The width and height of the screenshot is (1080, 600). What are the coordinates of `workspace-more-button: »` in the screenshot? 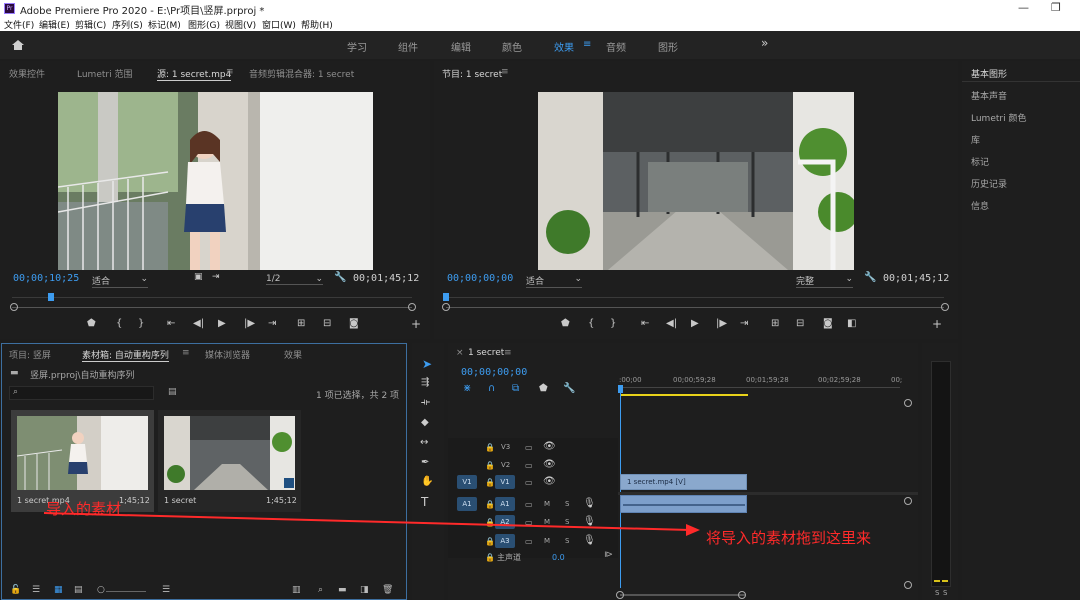 It's located at (764, 43).